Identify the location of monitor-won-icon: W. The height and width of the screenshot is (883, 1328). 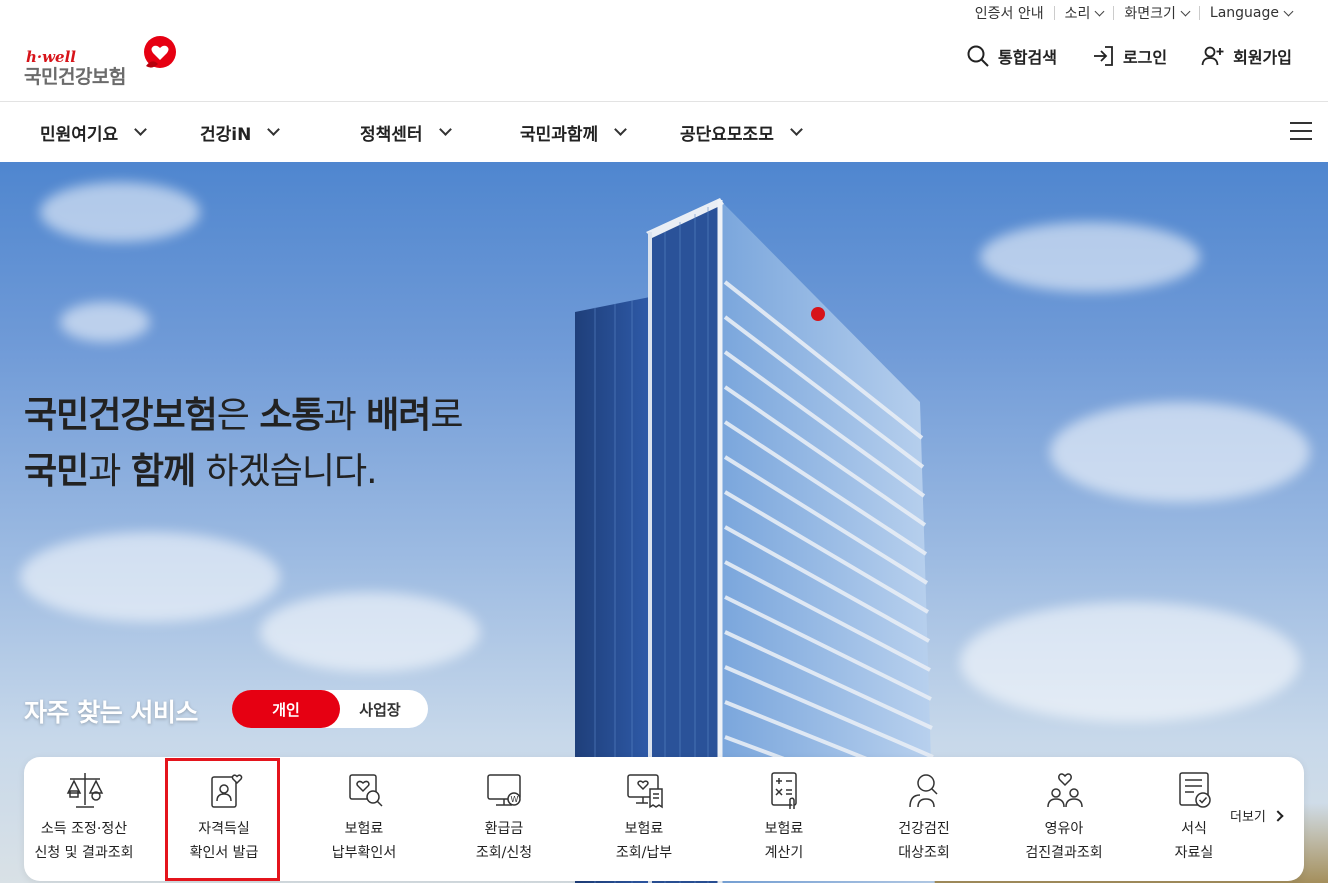
(504, 790).